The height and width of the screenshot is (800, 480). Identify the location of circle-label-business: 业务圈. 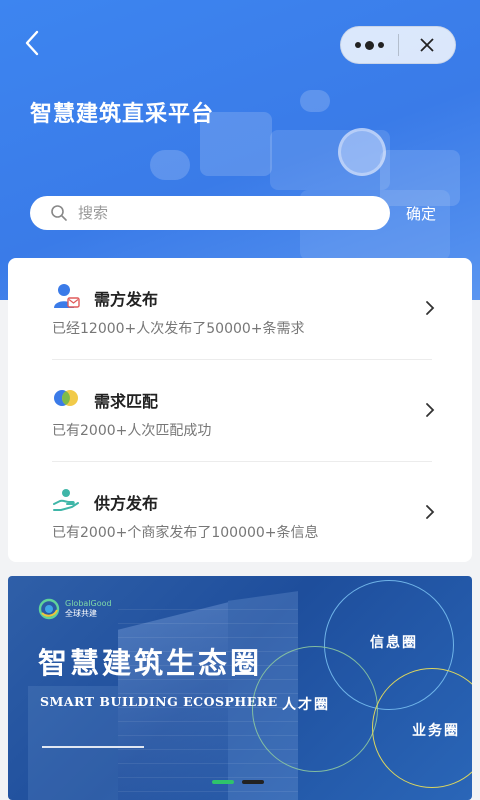
(436, 731).